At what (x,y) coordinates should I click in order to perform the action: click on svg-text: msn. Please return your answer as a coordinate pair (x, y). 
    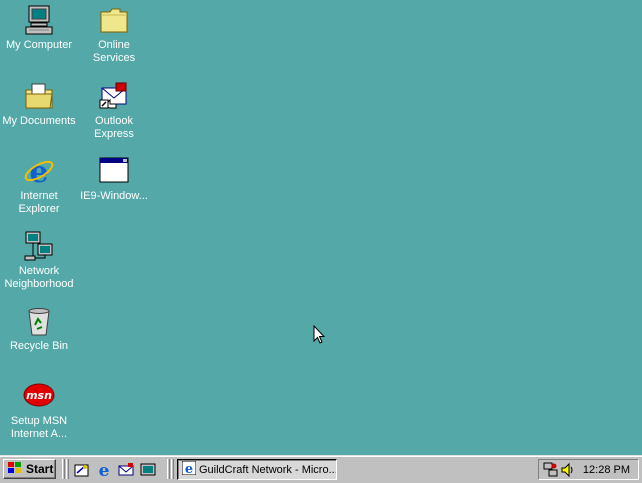
    Looking at the image, I should click on (39, 395).